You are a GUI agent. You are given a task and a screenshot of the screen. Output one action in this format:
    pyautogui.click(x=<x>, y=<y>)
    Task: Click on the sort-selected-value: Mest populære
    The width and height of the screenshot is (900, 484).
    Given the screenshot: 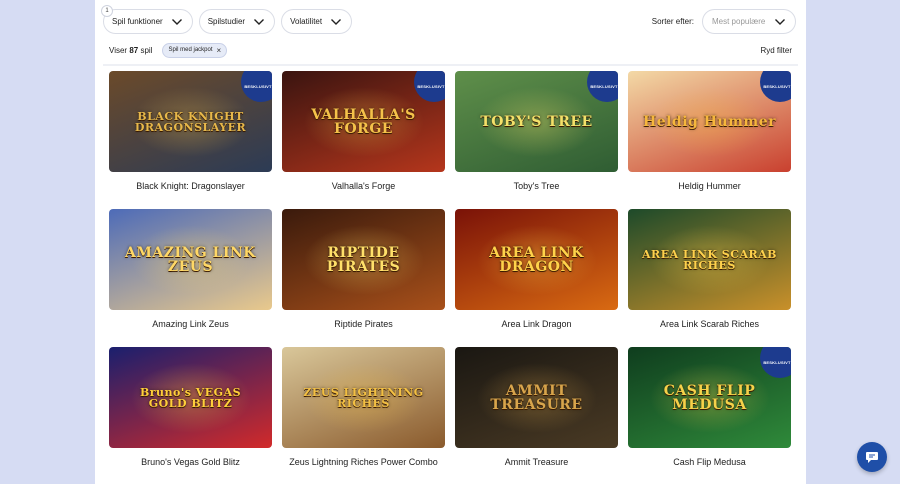 What is the action you would take?
    pyautogui.click(x=739, y=21)
    